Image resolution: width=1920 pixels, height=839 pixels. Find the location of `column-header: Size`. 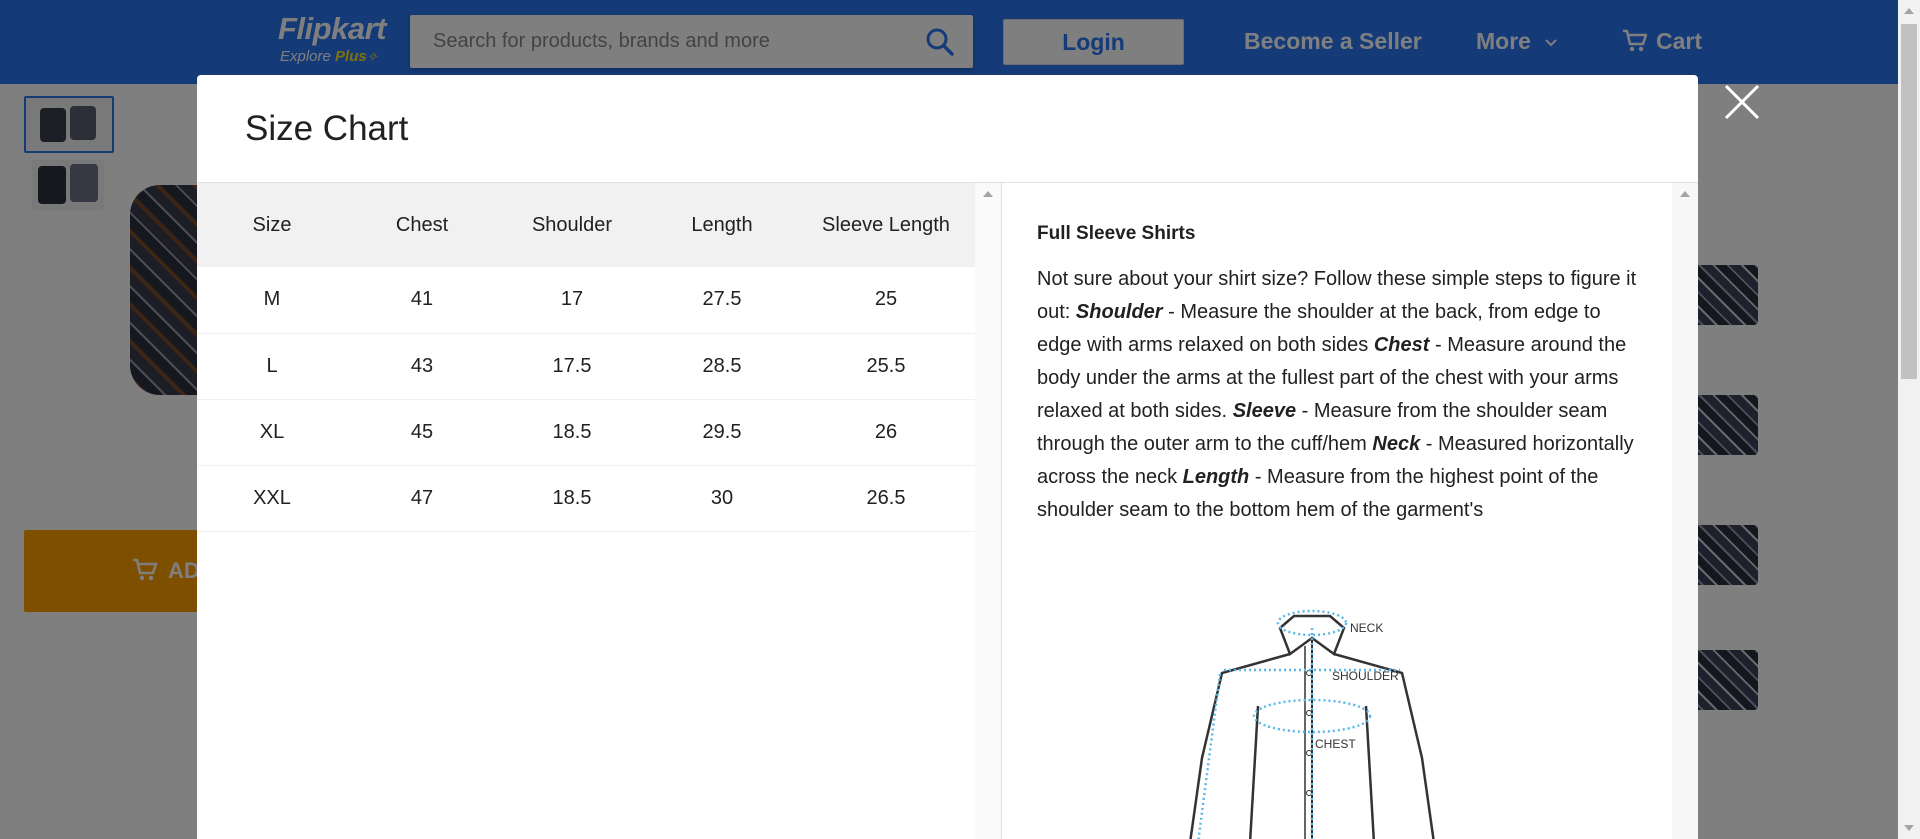

column-header: Size is located at coordinates (272, 225).